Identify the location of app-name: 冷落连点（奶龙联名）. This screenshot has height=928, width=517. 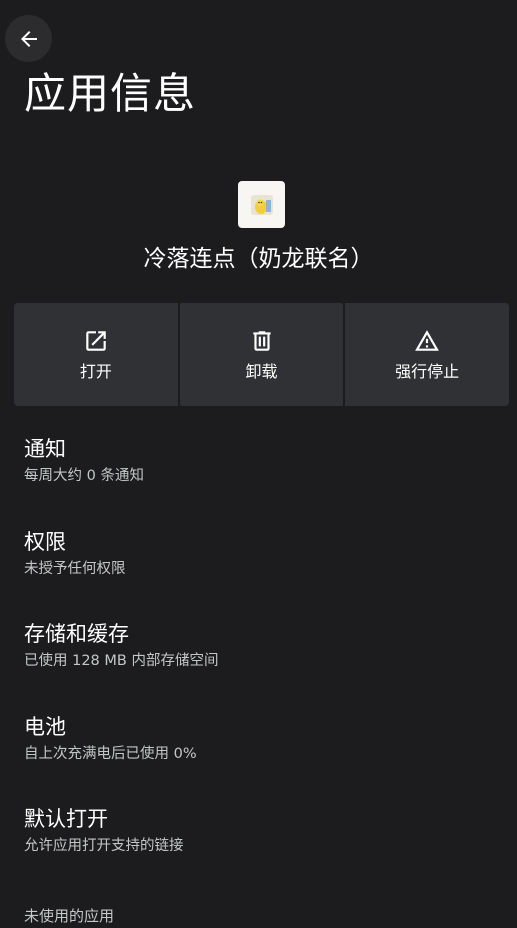
(258, 259).